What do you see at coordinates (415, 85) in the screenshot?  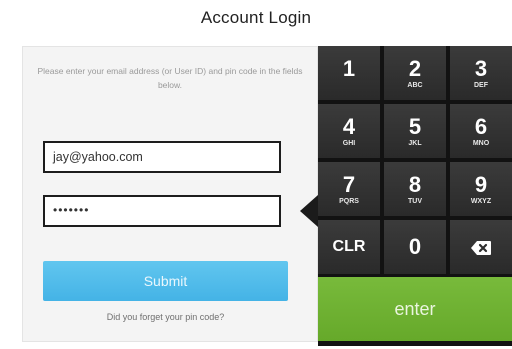 I see `key-2-letters: ABC` at bounding box center [415, 85].